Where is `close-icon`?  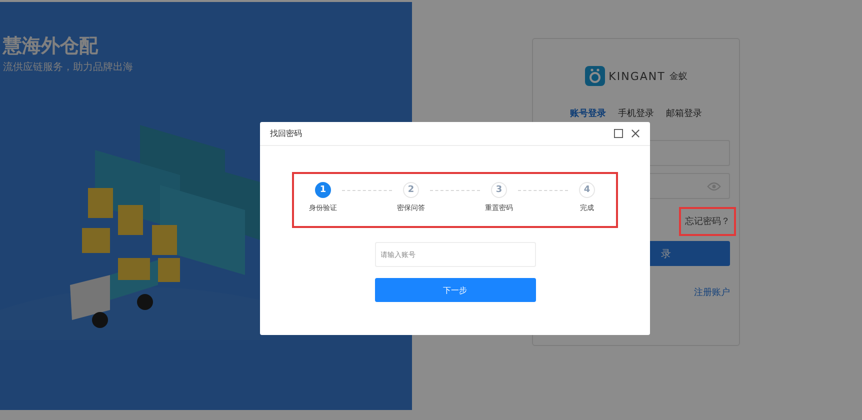 close-icon is located at coordinates (635, 133).